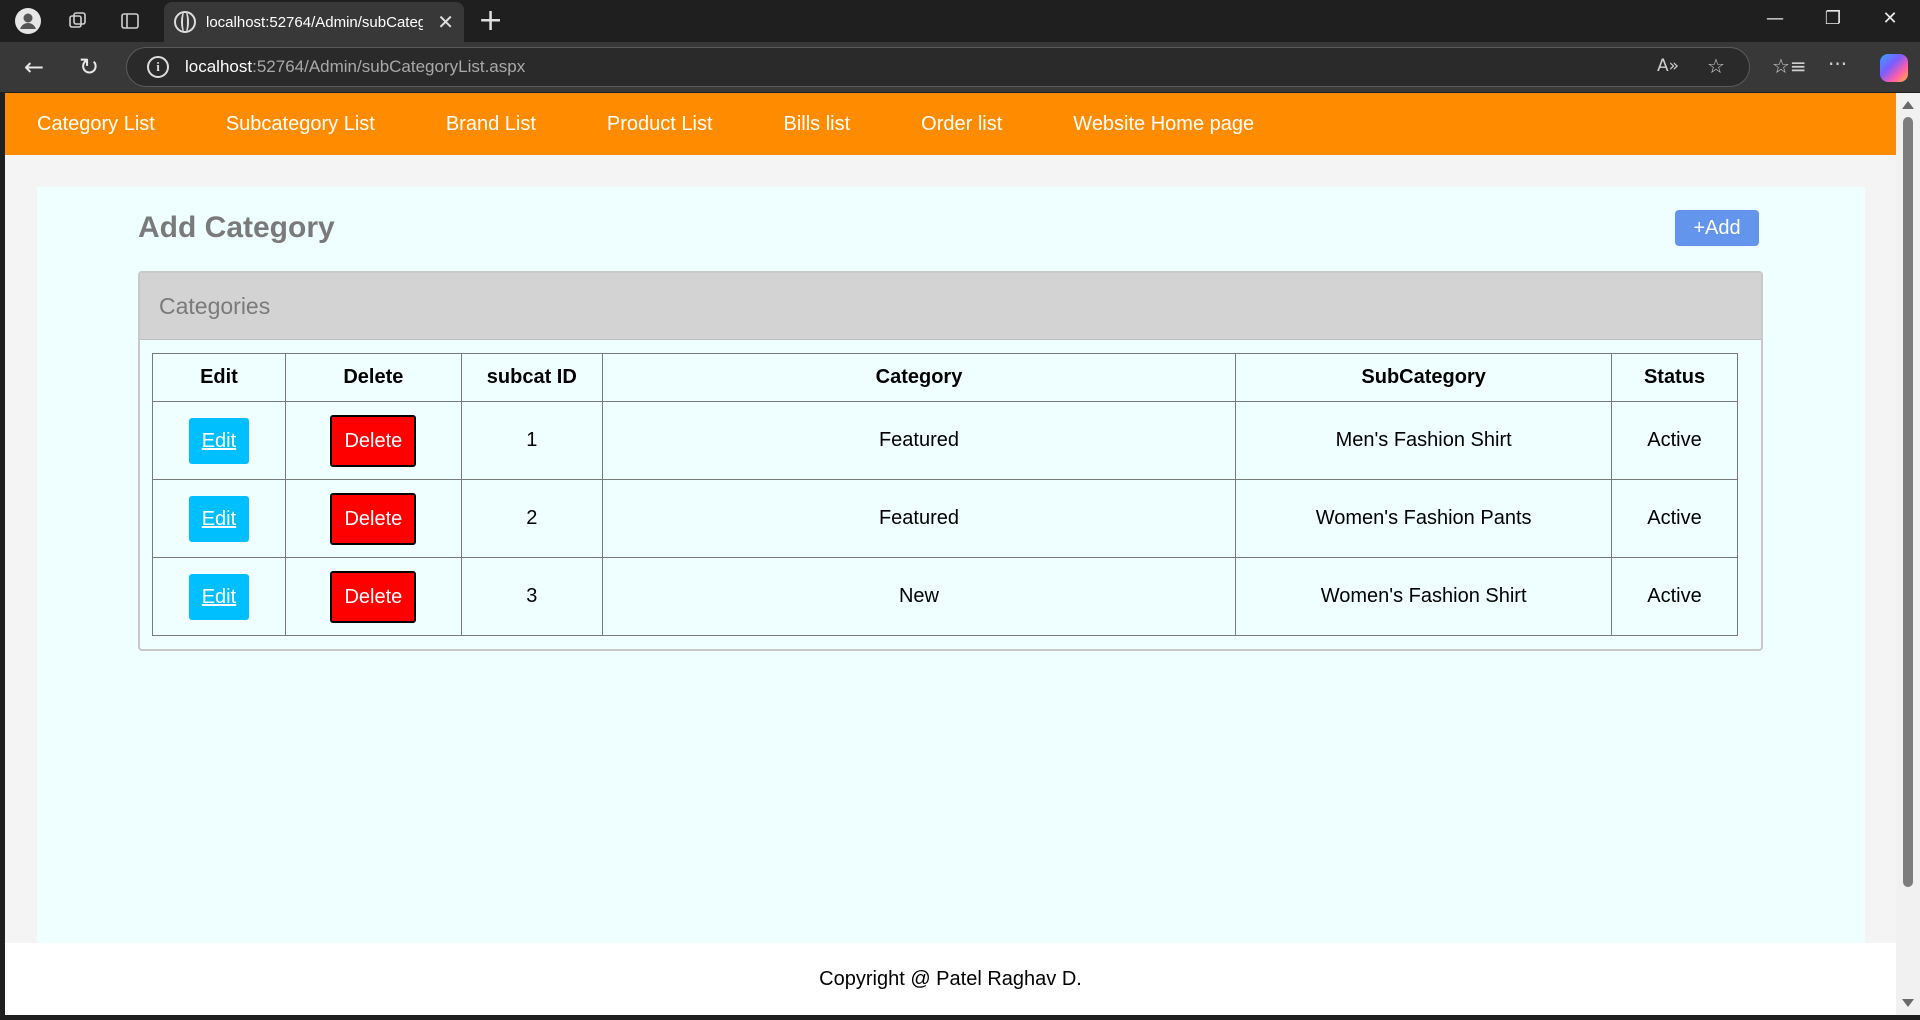 This screenshot has width=1920, height=1020. Describe the element at coordinates (219, 377) in the screenshot. I see `col-header-edit: Edit` at that location.